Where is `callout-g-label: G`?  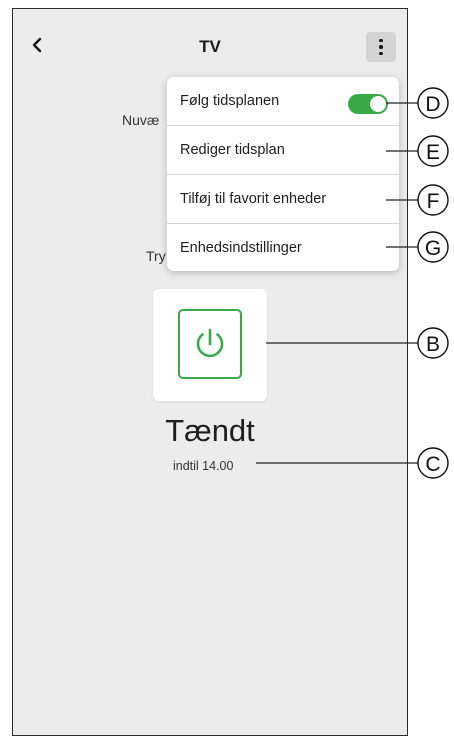
callout-g-label: G is located at coordinates (433, 248).